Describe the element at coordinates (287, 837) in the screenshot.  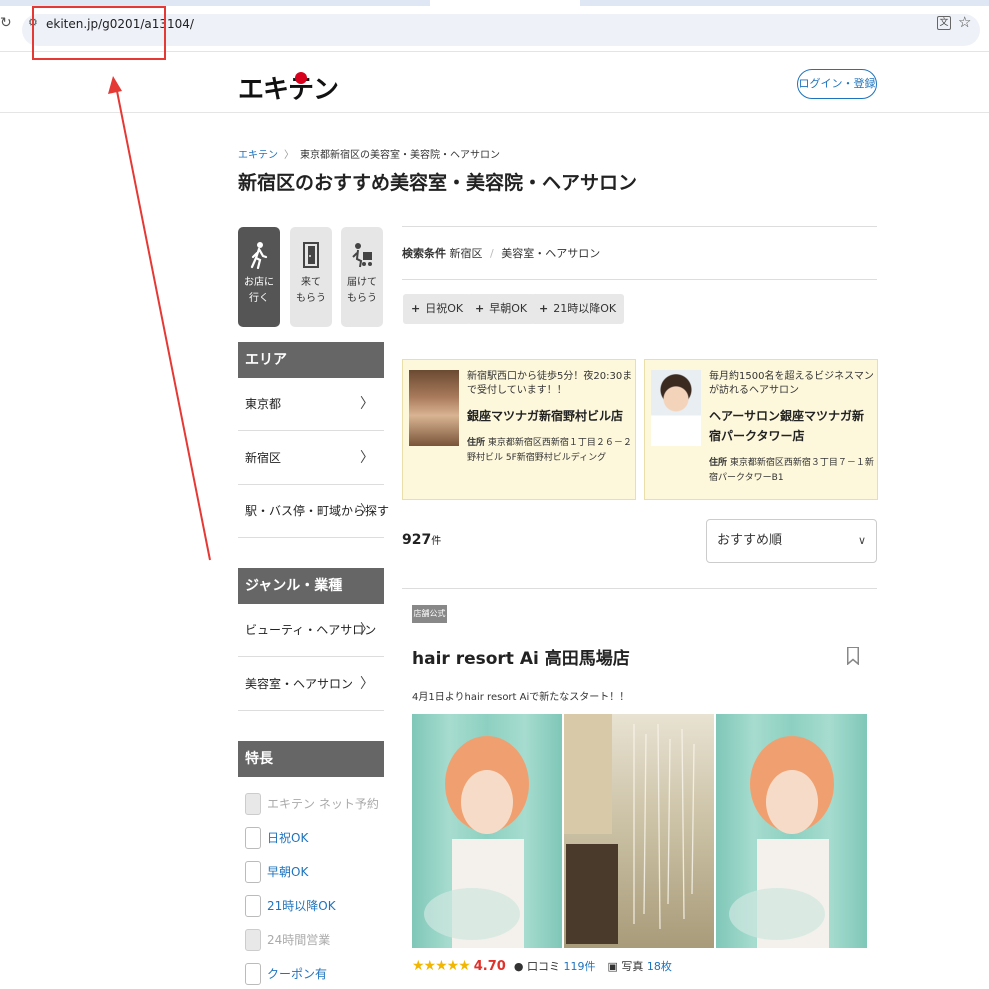
I see `checkbox-label: 日祝OK` at that location.